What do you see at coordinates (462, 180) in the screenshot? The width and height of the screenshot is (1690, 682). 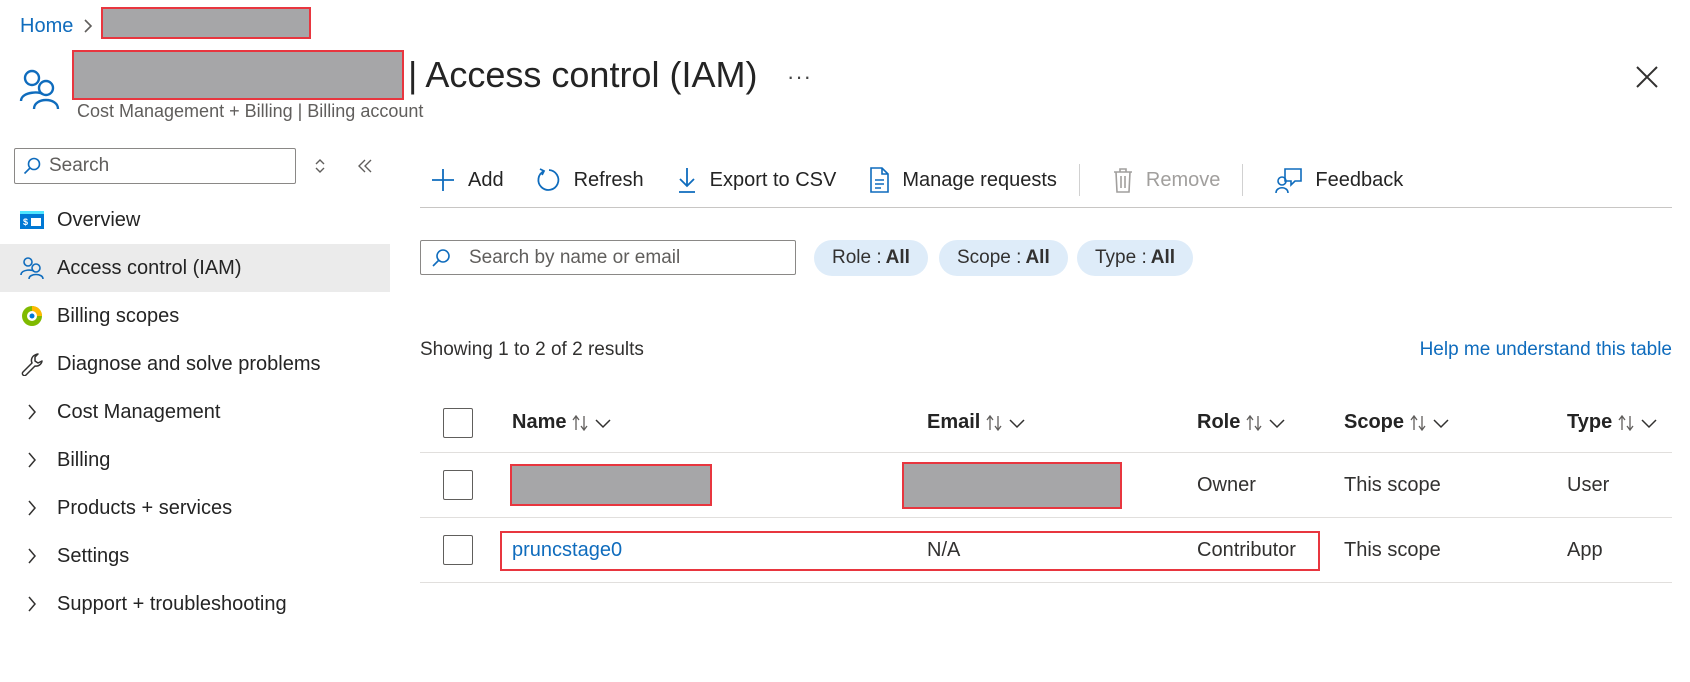 I see `add-button: Add` at bounding box center [462, 180].